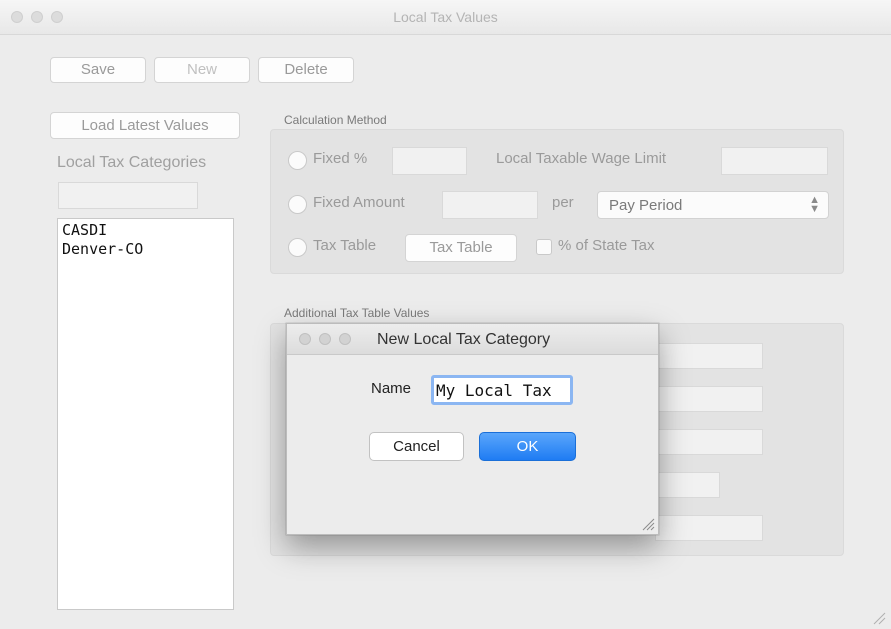  I want to click on name-label: Name, so click(391, 388).